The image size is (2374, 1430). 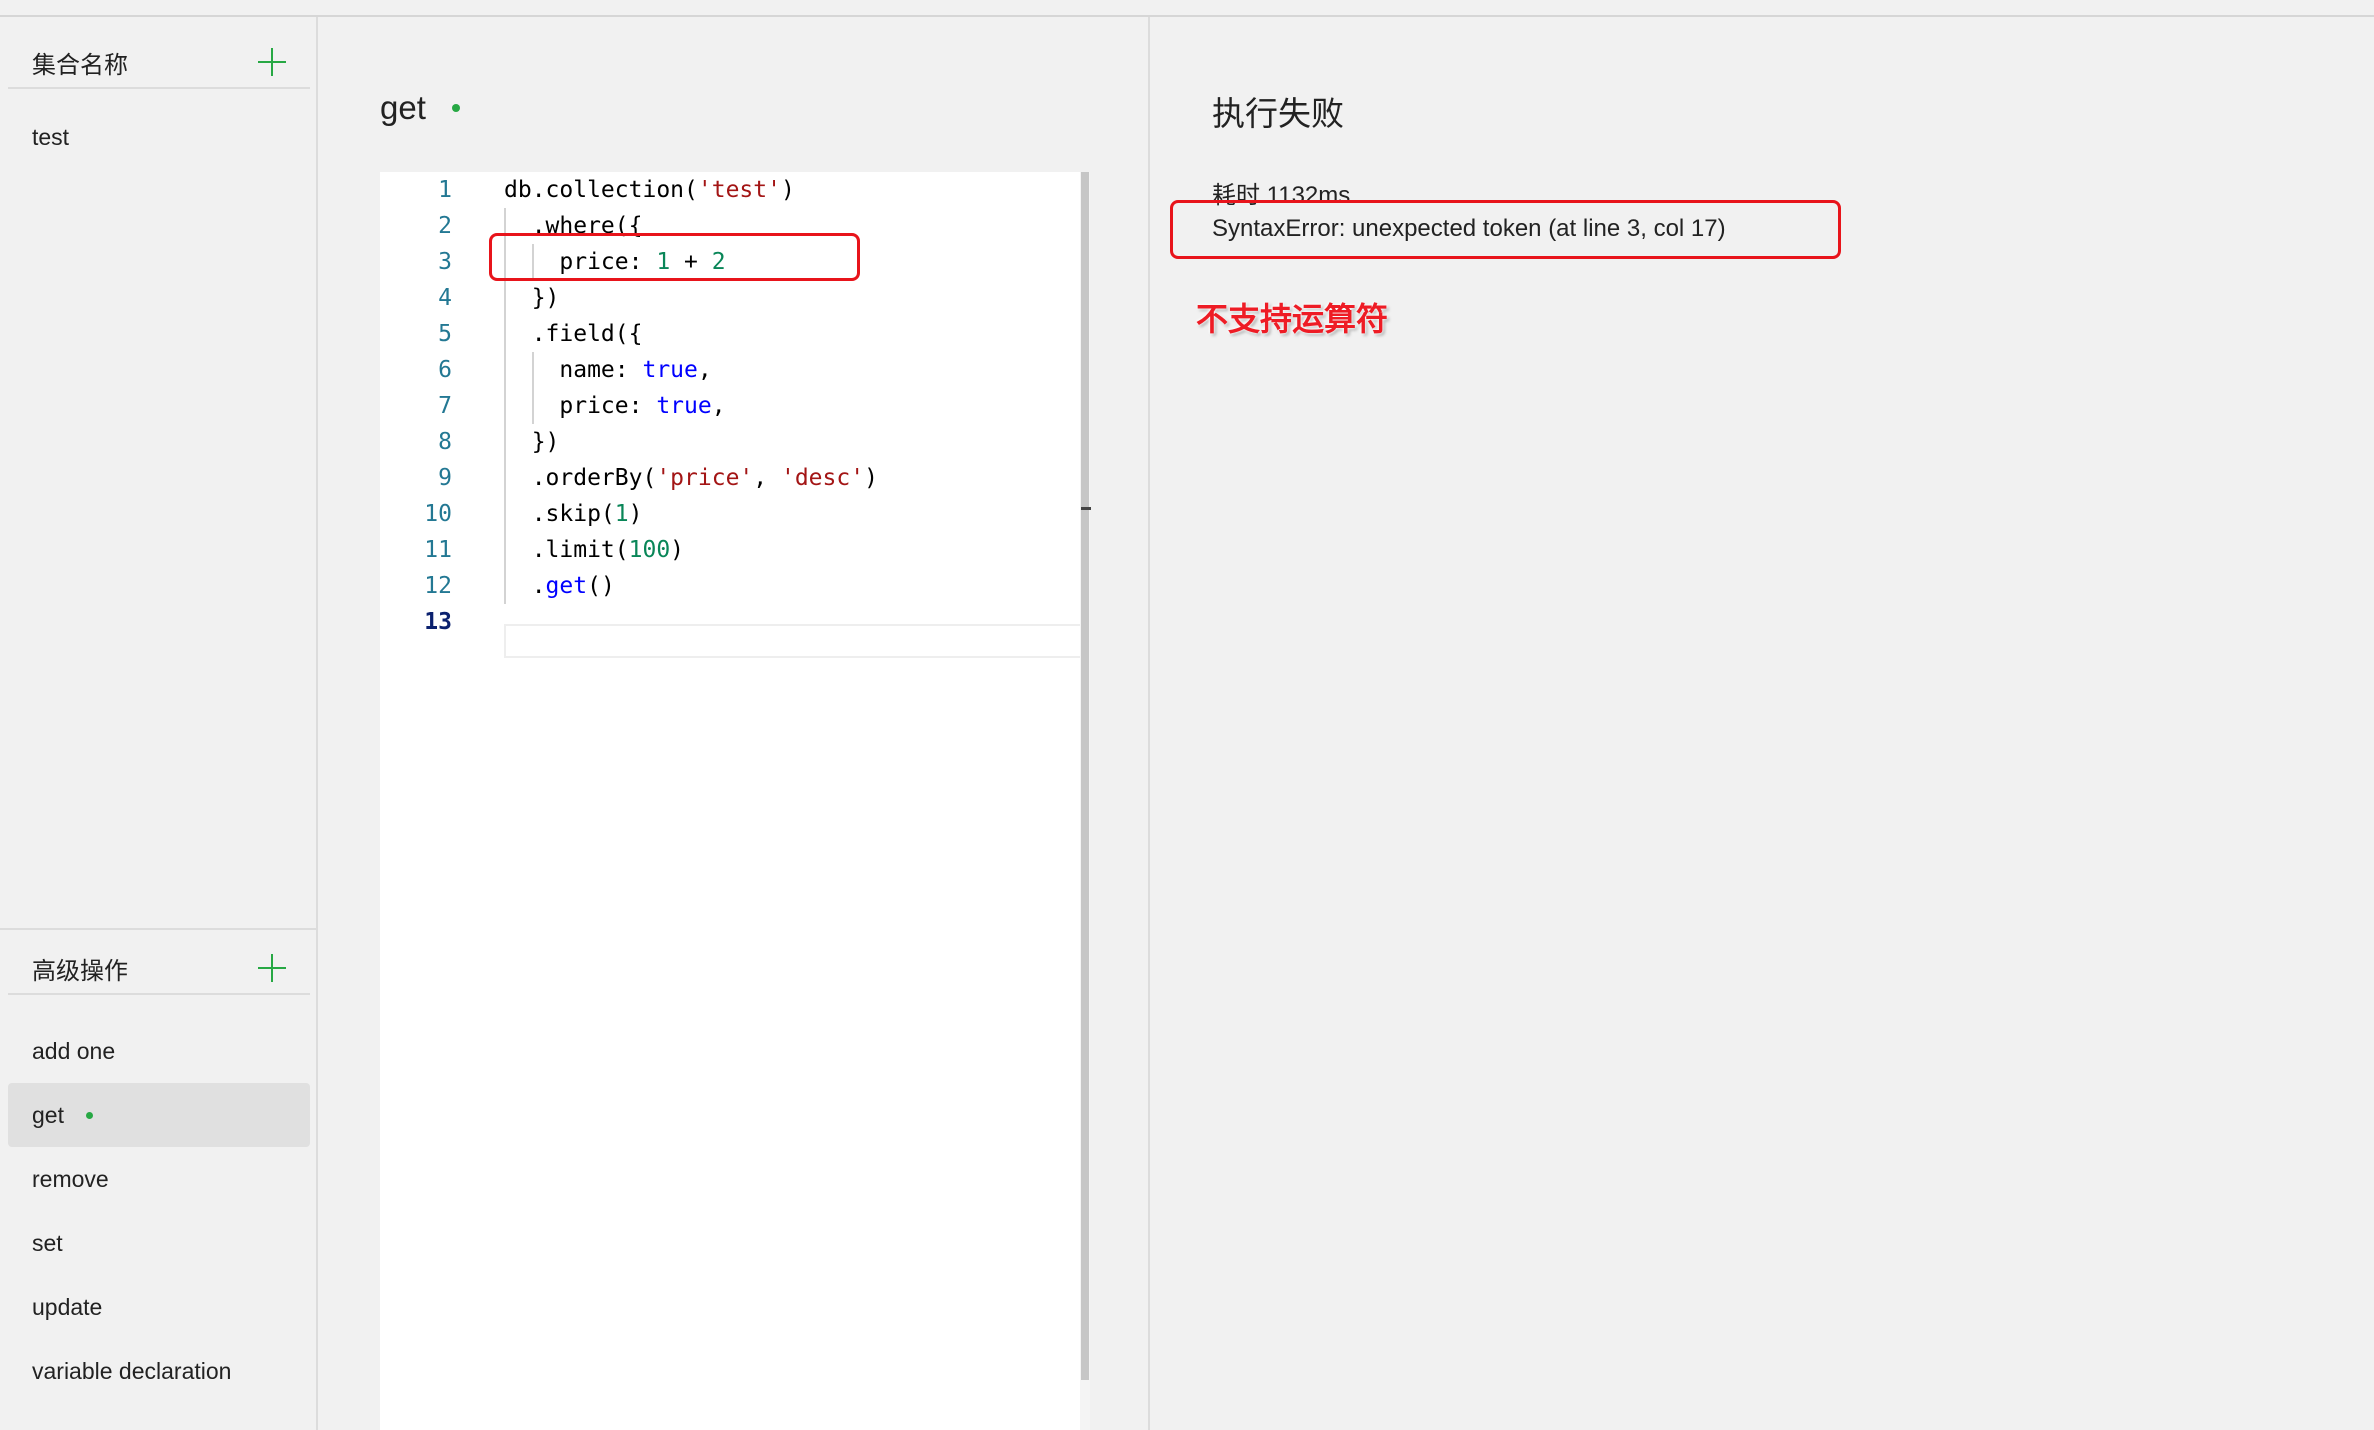 What do you see at coordinates (403, 107) in the screenshot?
I see `editor-title-label: get` at bounding box center [403, 107].